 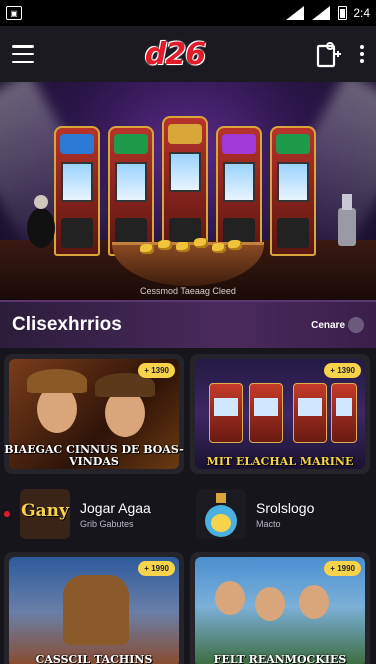 I want to click on shaker-icon, so click(x=347, y=220).